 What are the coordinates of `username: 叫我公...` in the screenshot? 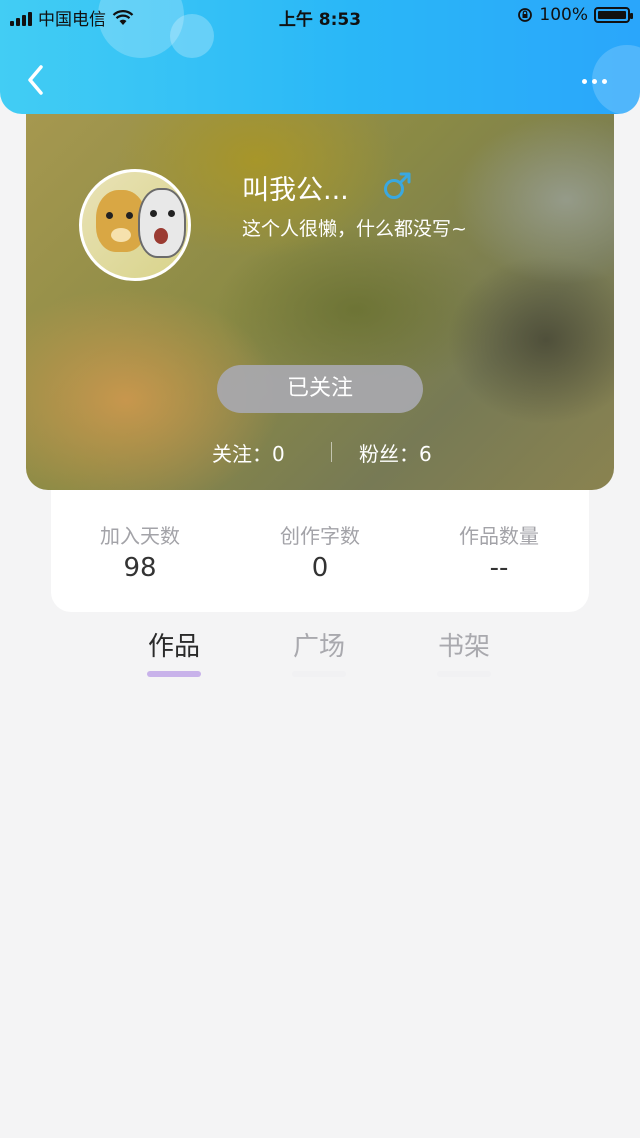 It's located at (295, 190).